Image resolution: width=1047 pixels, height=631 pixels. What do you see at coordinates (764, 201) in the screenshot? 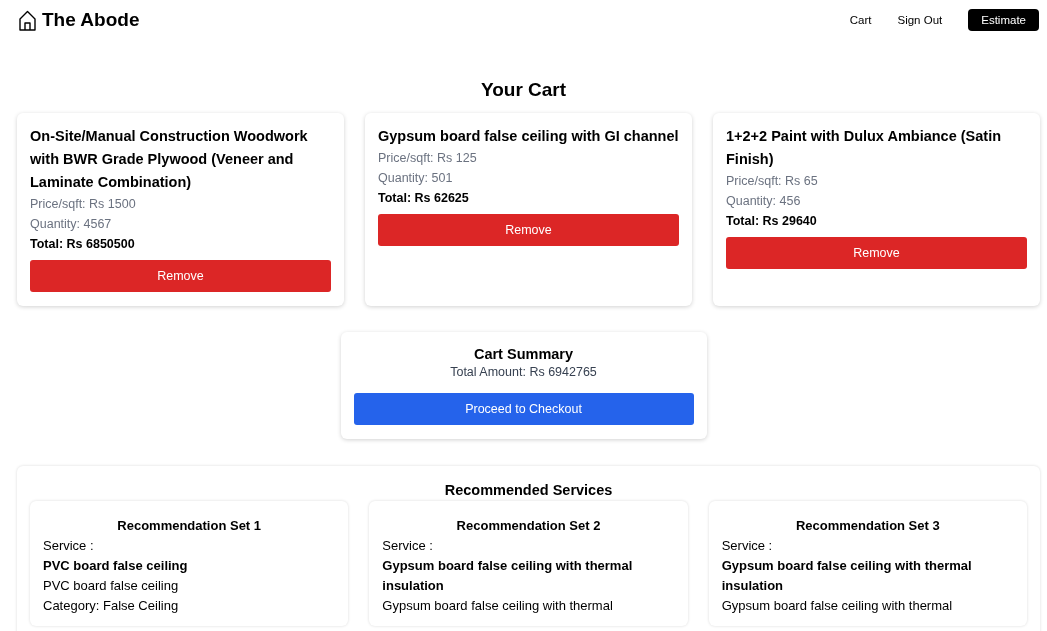
I see `item-quantity: Quantity: 456` at bounding box center [764, 201].